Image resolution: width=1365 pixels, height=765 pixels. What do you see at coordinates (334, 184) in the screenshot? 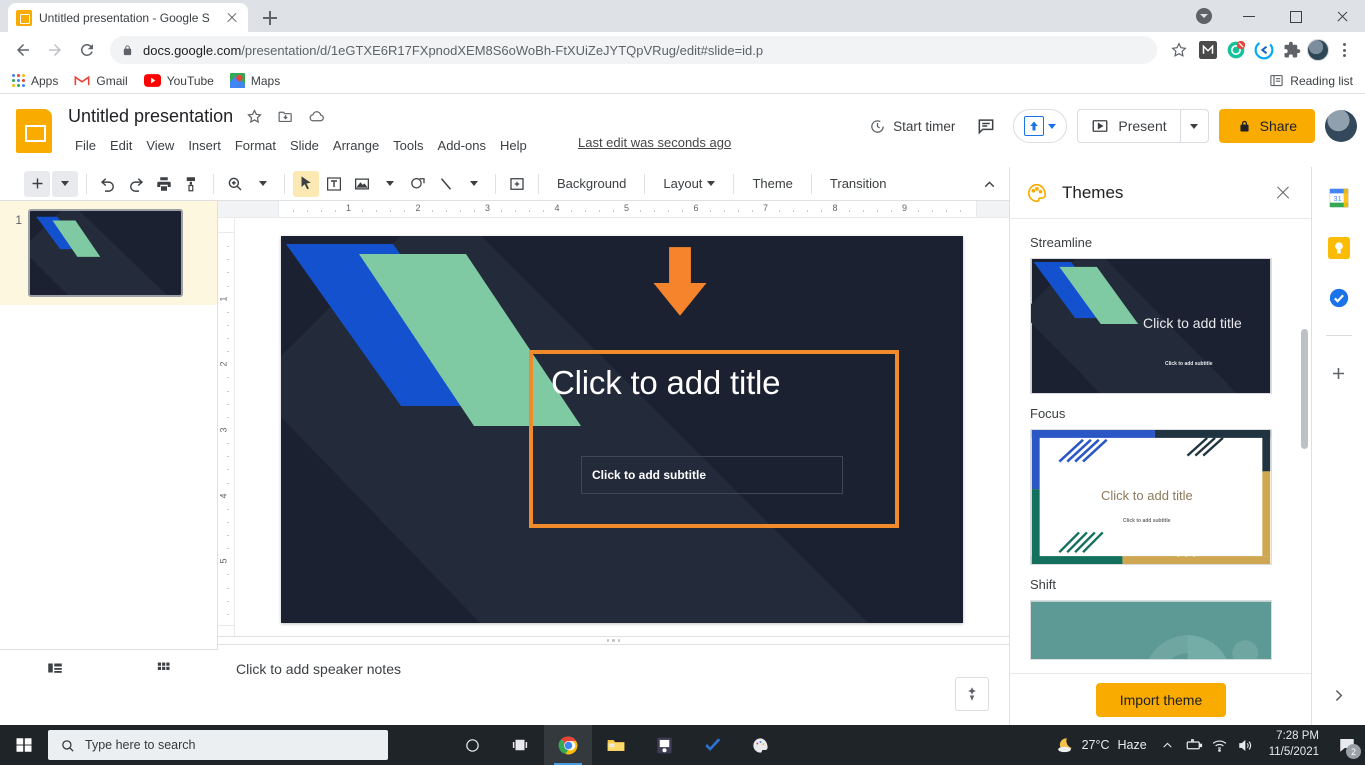
I see `textbox-button` at bounding box center [334, 184].